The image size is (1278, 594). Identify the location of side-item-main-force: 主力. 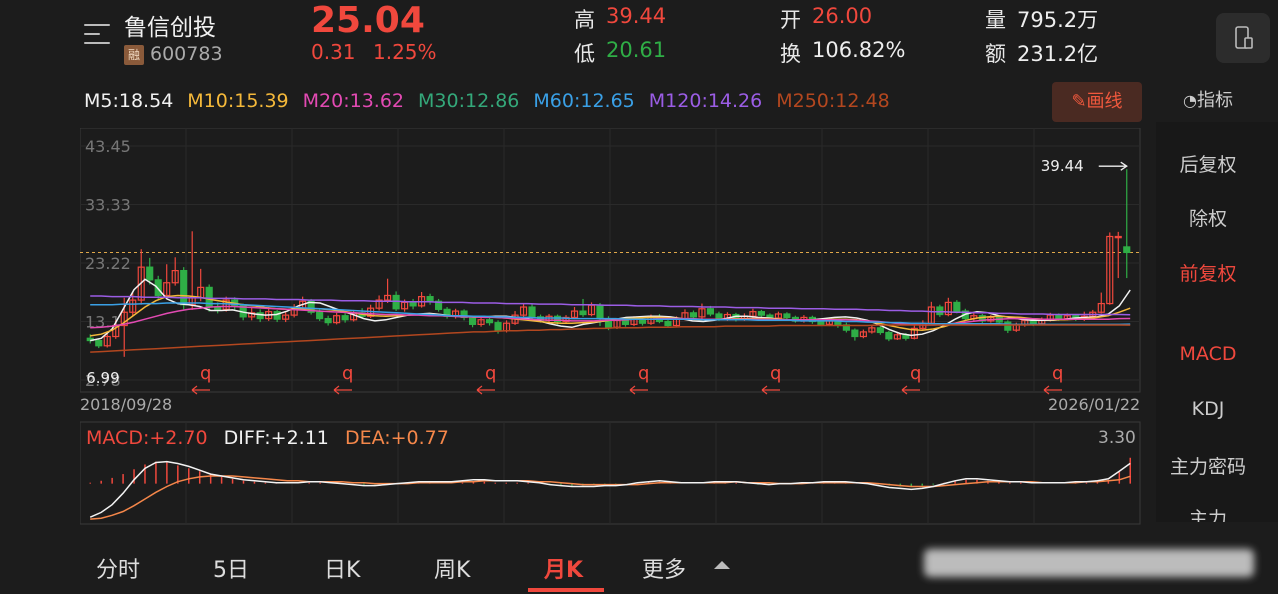
(1208, 513).